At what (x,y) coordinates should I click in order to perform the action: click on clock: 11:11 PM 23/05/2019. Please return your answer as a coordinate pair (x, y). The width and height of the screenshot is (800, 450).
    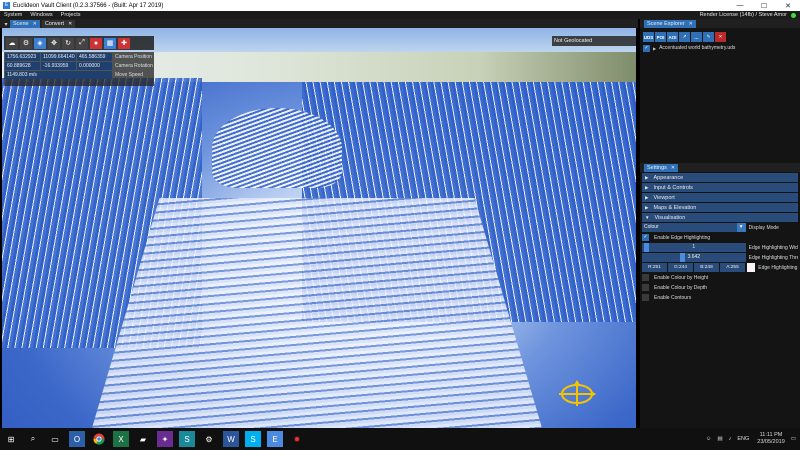
    Looking at the image, I should click on (771, 439).